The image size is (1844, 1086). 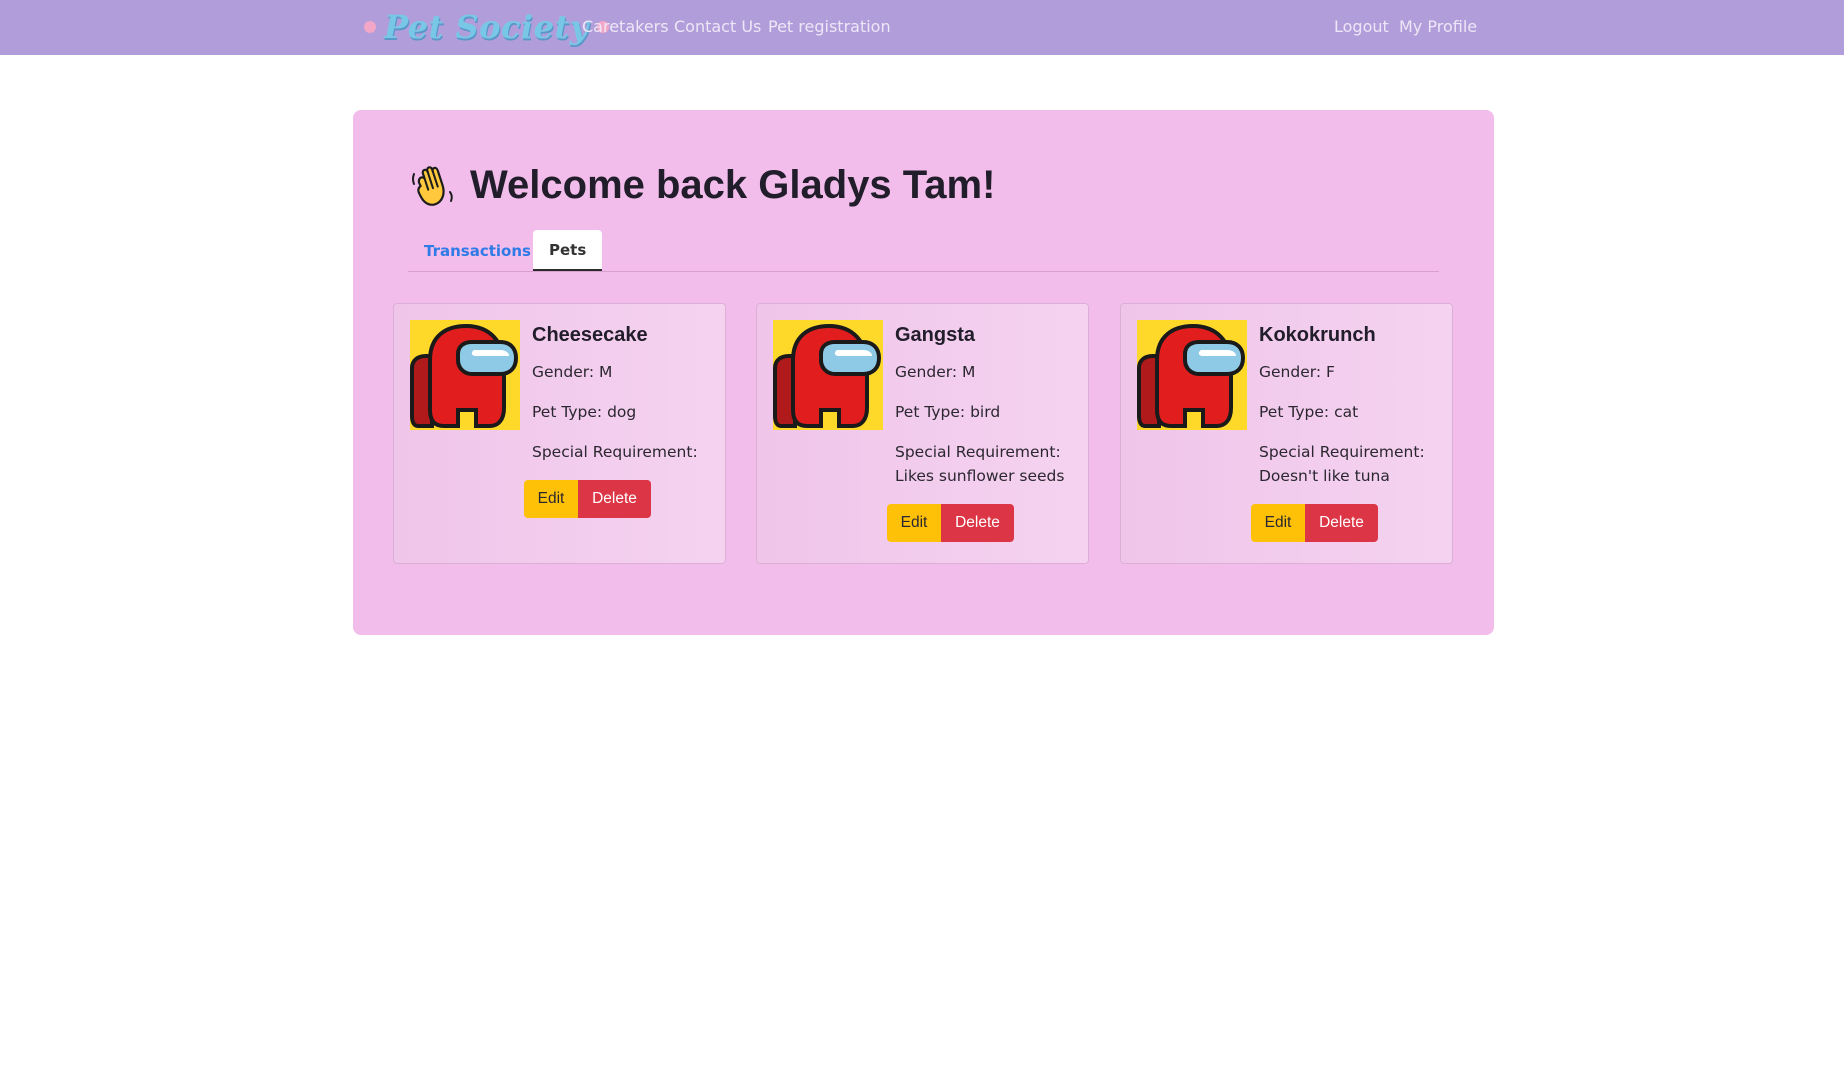 I want to click on nav-link-contact-us: Contact Us, so click(x=717, y=26).